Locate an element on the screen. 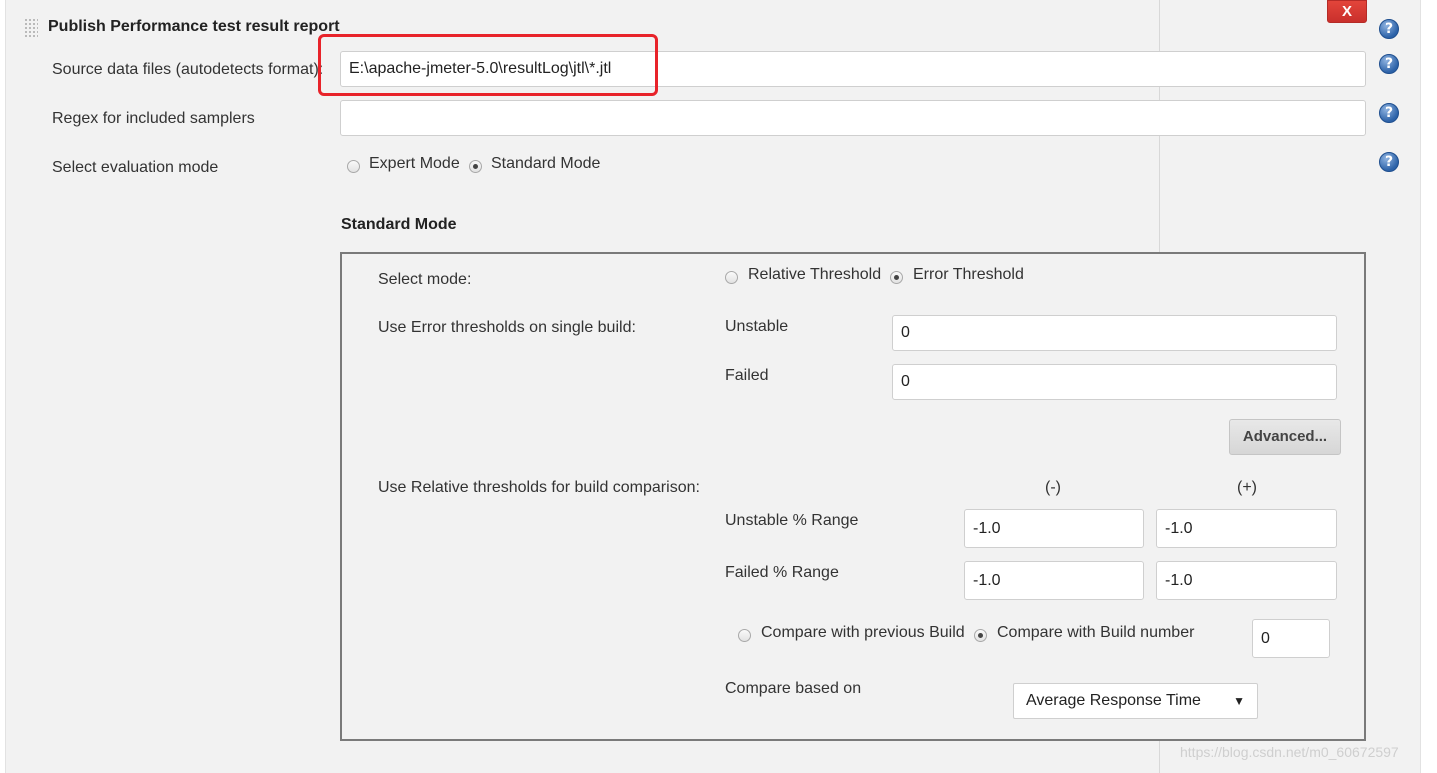 The width and height of the screenshot is (1437, 773). unstable-label: Unstable is located at coordinates (757, 326).